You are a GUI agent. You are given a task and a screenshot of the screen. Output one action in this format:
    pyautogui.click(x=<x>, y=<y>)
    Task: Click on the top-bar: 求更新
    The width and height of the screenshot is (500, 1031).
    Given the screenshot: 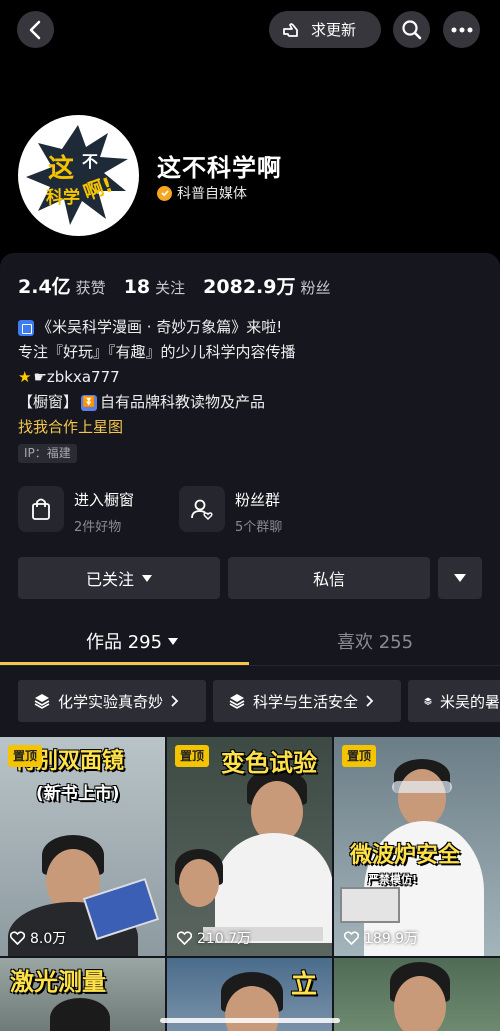 What is the action you would take?
    pyautogui.click(x=250, y=30)
    